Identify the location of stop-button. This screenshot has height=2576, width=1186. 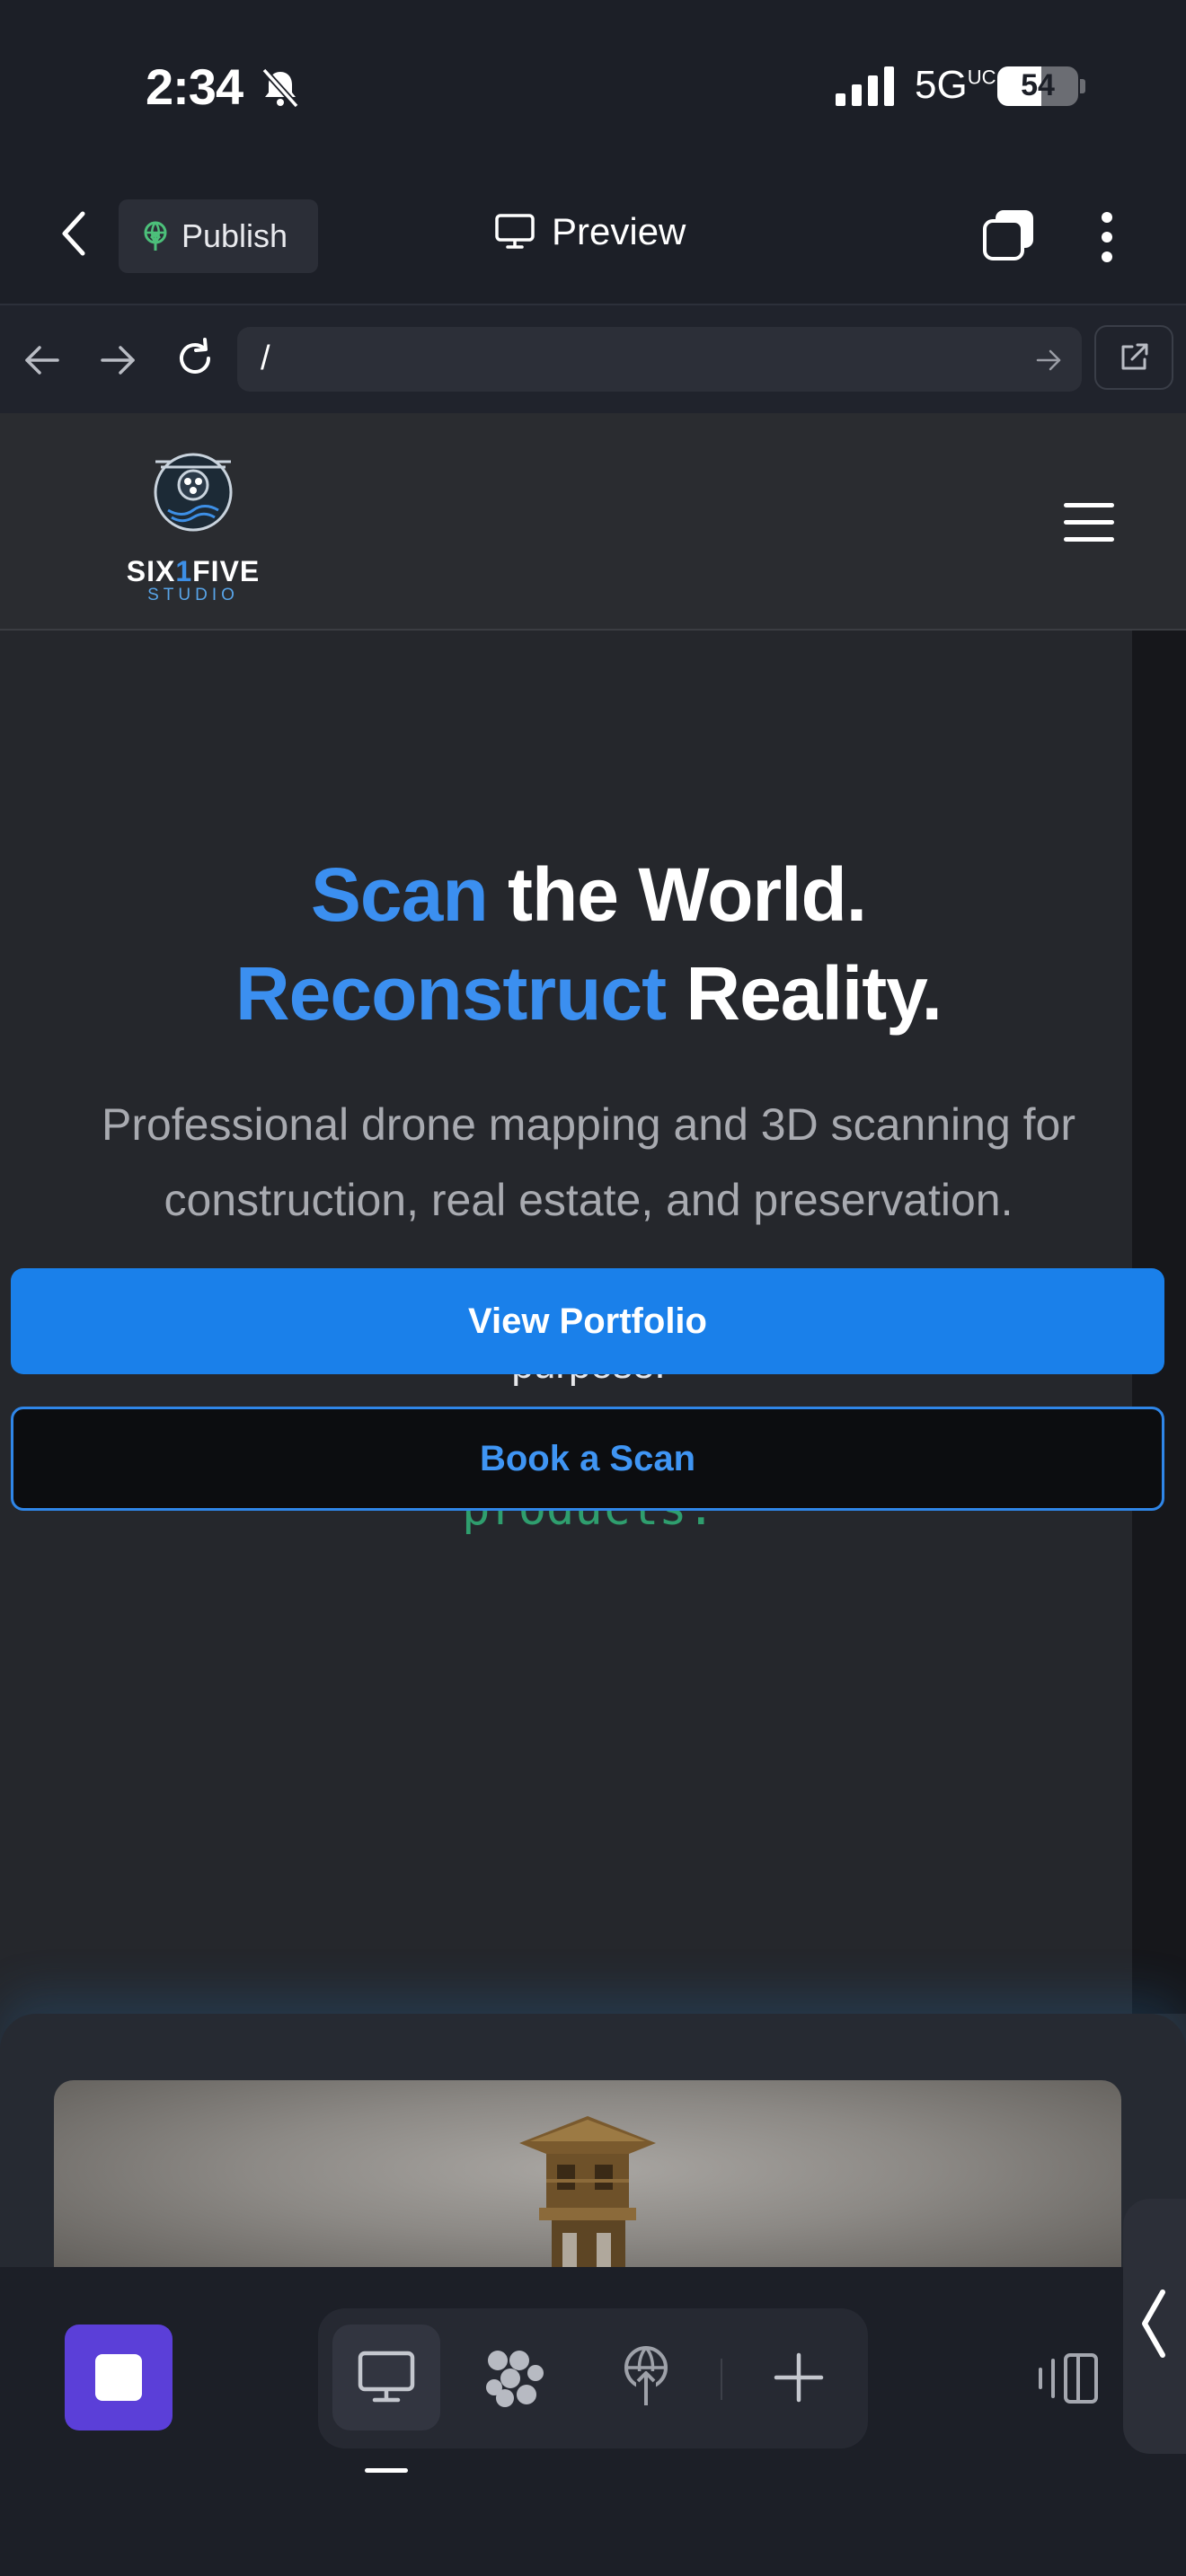
(119, 2377).